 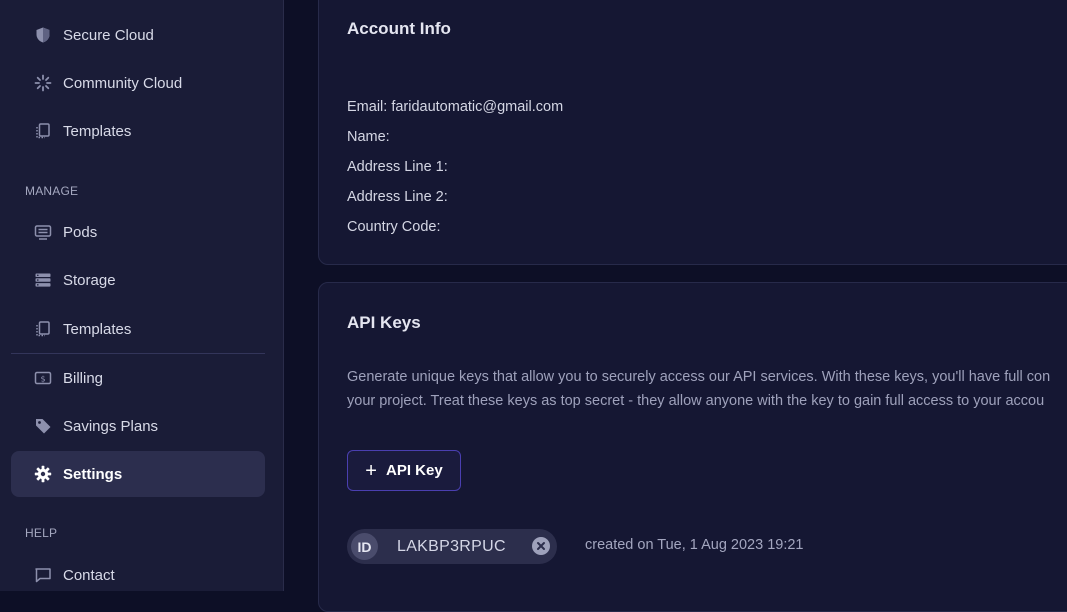 I want to click on sidebar-divider, so click(x=138, y=353).